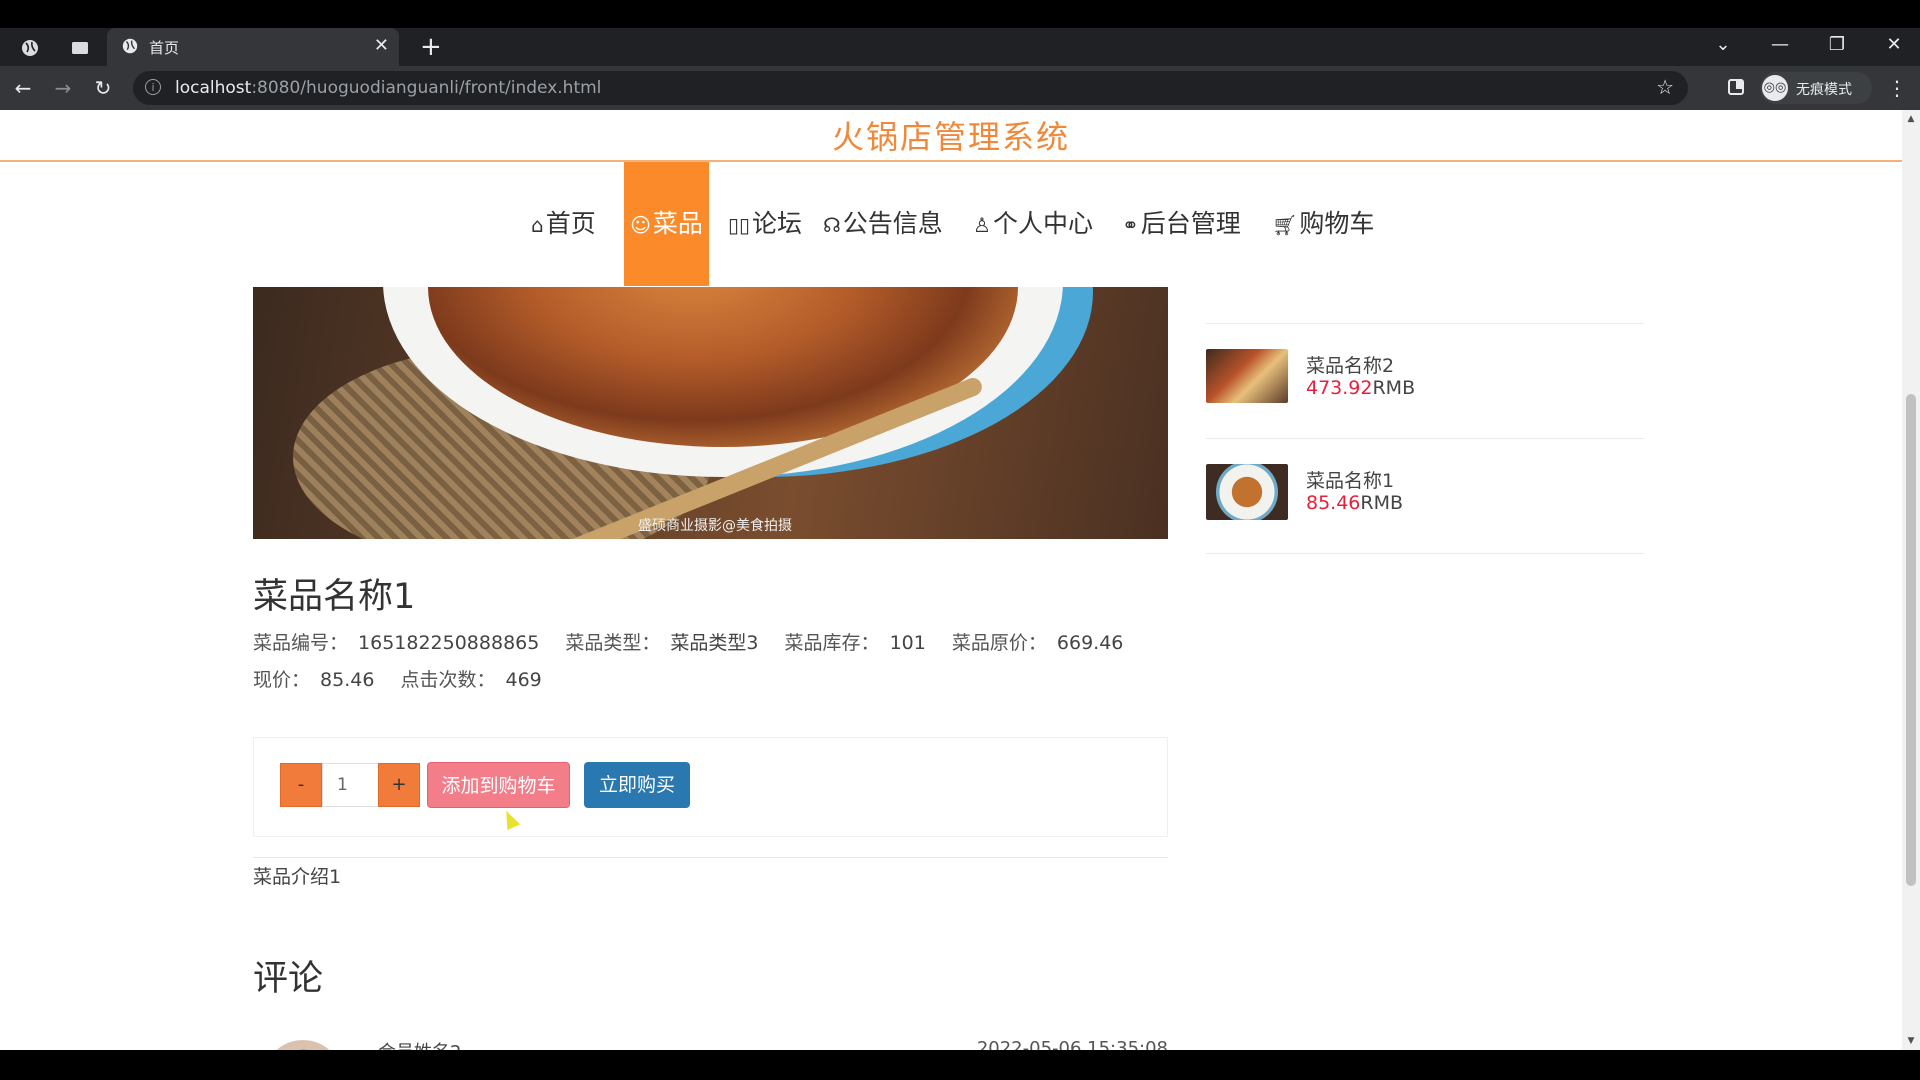 Image resolution: width=1920 pixels, height=1080 pixels. What do you see at coordinates (30, 48) in the screenshot?
I see `globe-icon` at bounding box center [30, 48].